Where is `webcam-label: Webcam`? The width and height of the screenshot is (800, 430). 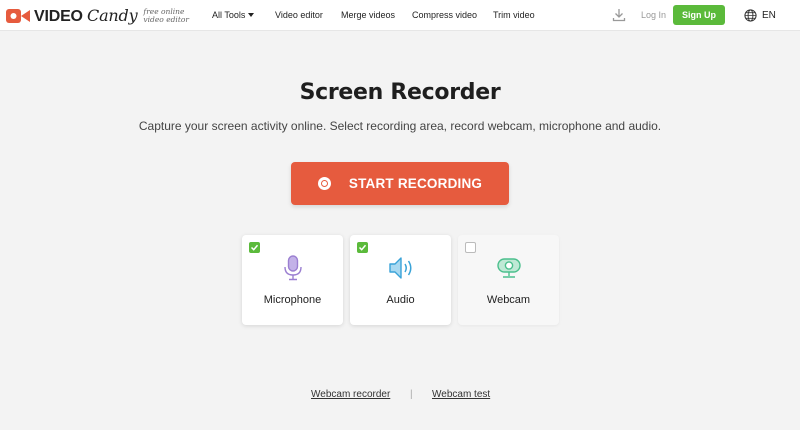
webcam-label: Webcam is located at coordinates (508, 300).